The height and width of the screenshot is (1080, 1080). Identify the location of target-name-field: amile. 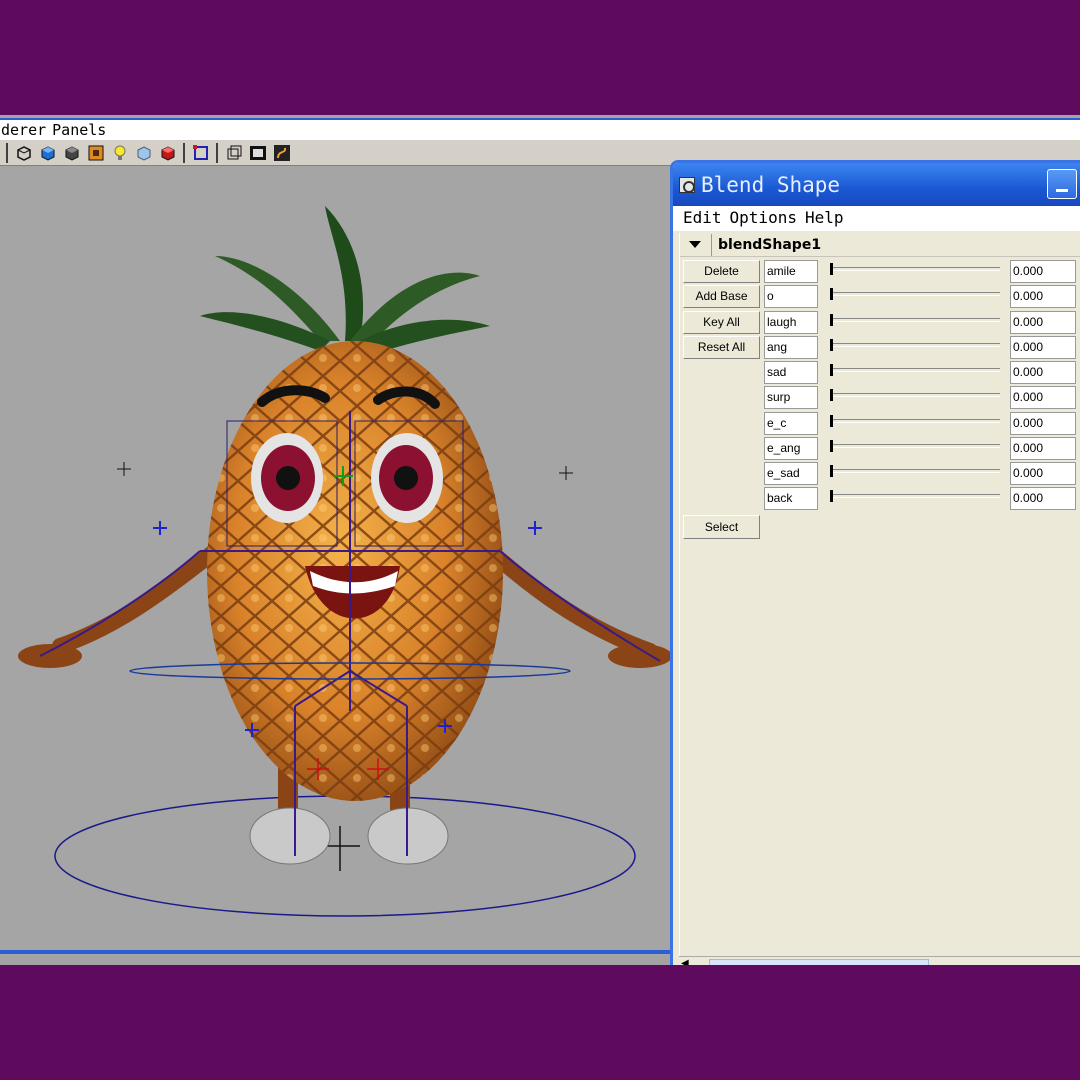
(791, 271).